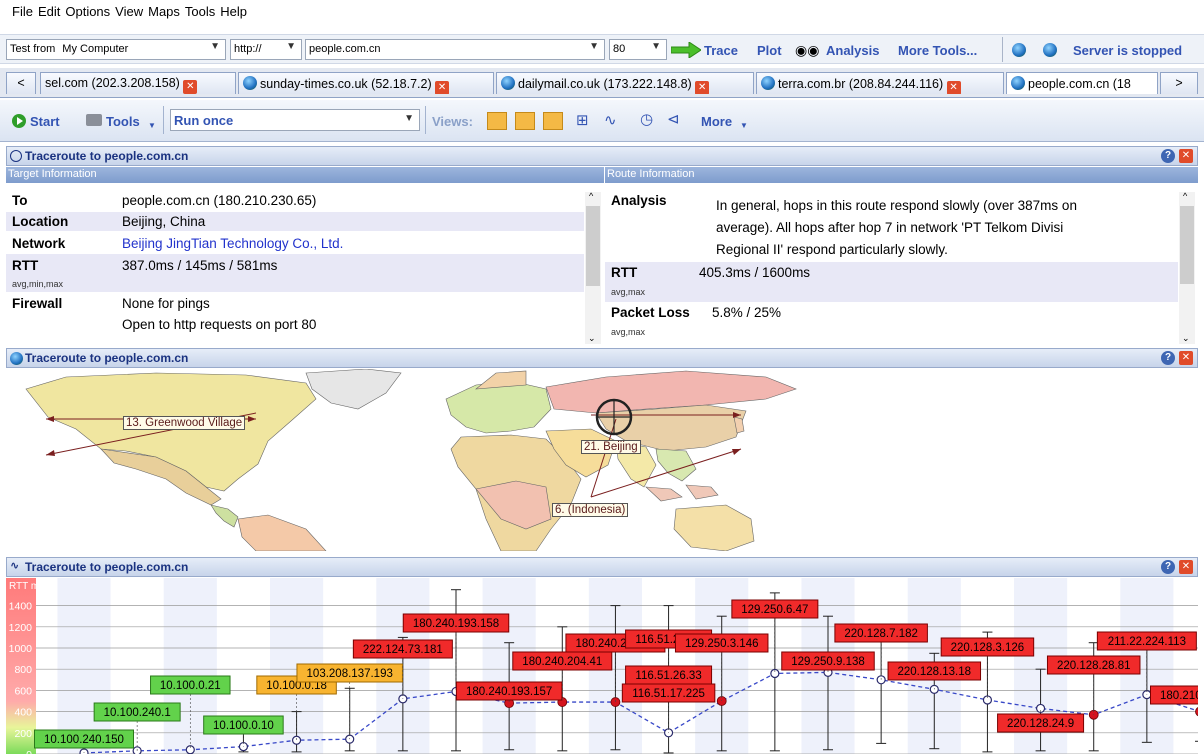 The width and height of the screenshot is (1204, 754). I want to click on route-info-scrollbar: ^ ⌄, so click(1187, 267).